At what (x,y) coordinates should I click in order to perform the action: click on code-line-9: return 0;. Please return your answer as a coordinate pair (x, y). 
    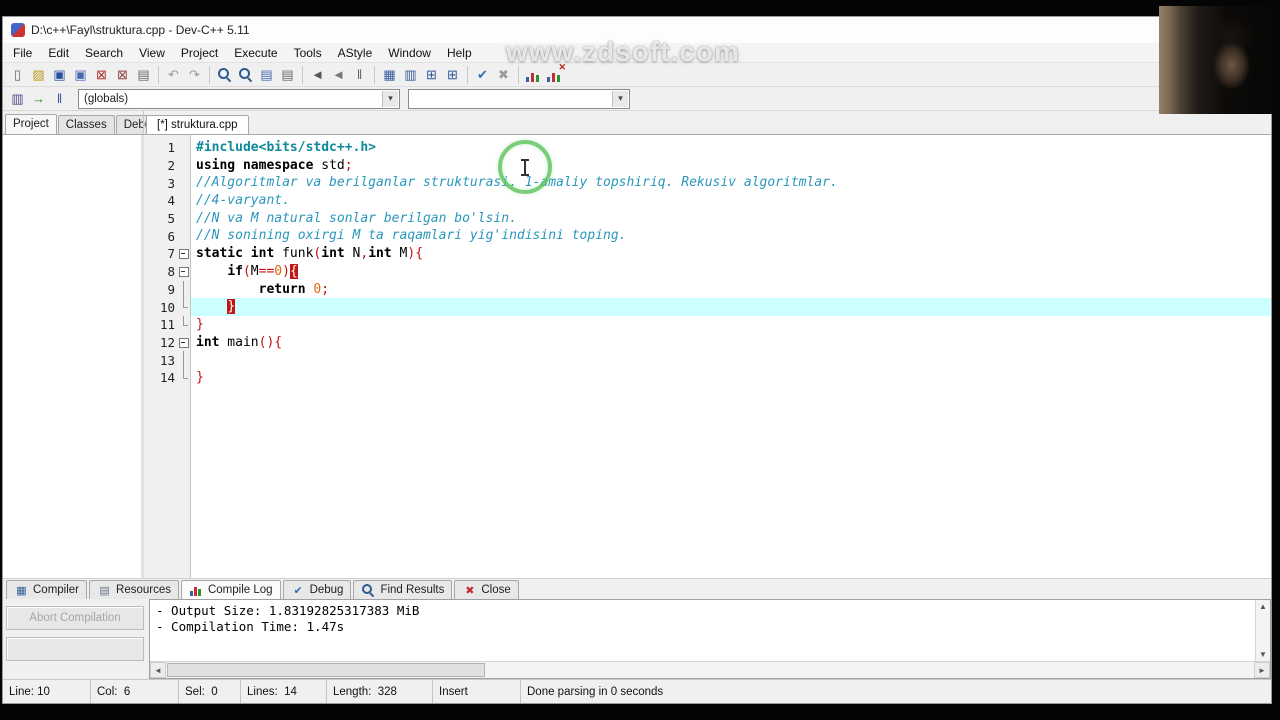
    Looking at the image, I should click on (731, 290).